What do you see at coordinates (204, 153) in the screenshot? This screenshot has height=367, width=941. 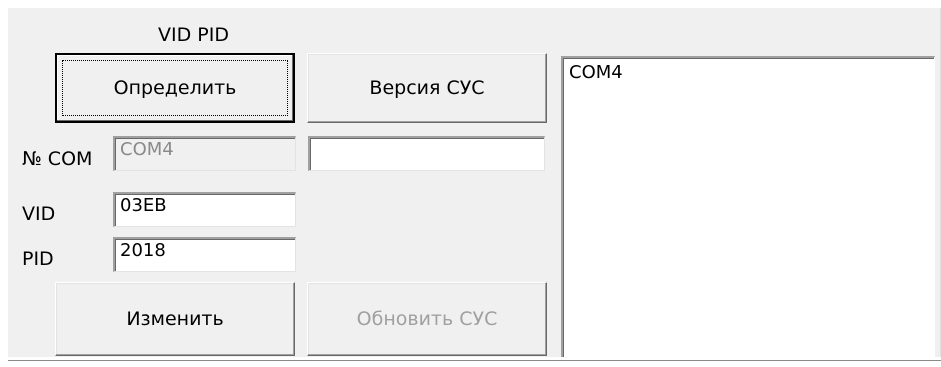 I see `com-field: COM4` at bounding box center [204, 153].